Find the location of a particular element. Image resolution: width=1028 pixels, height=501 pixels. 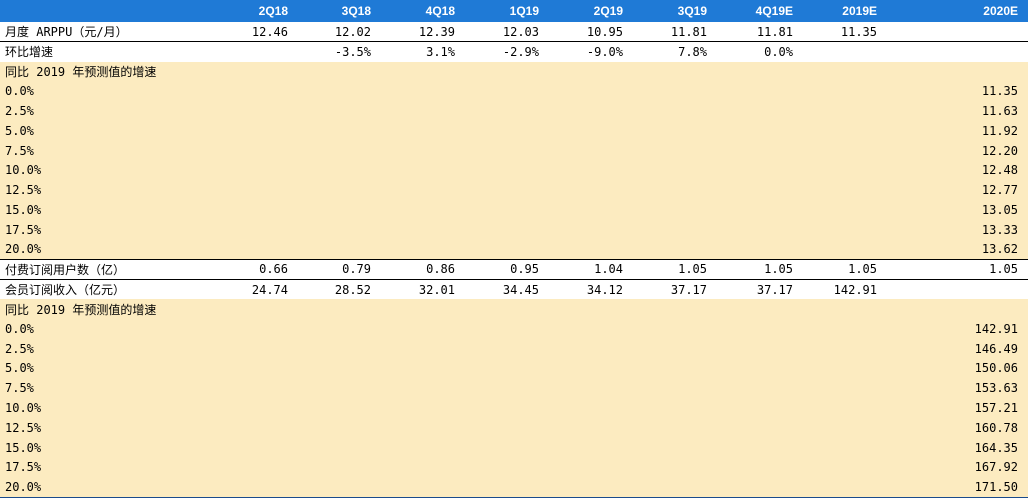

row-value-cell: 11.81 is located at coordinates (675, 32).